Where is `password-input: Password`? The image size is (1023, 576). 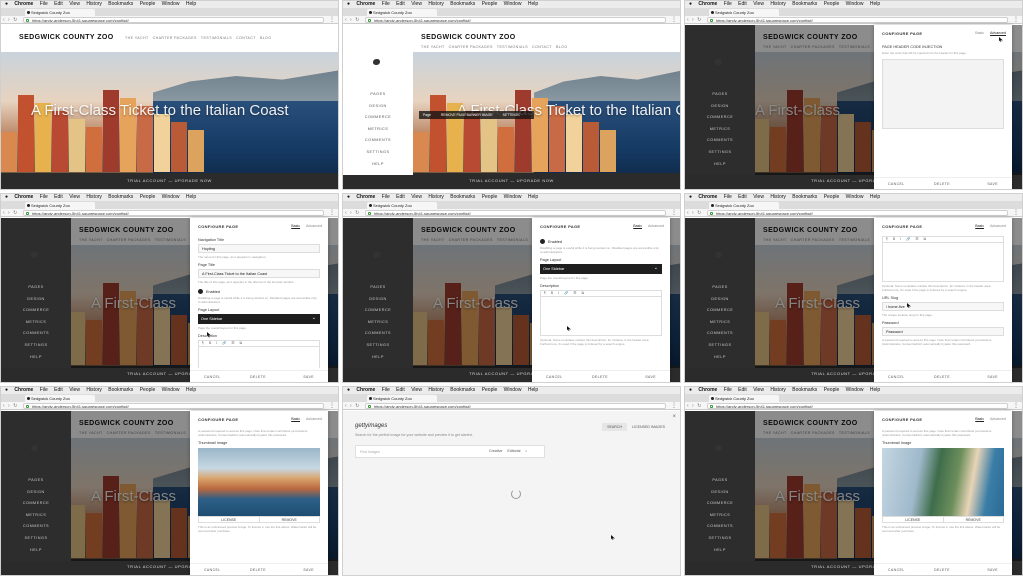 password-input: Password is located at coordinates (943, 331).